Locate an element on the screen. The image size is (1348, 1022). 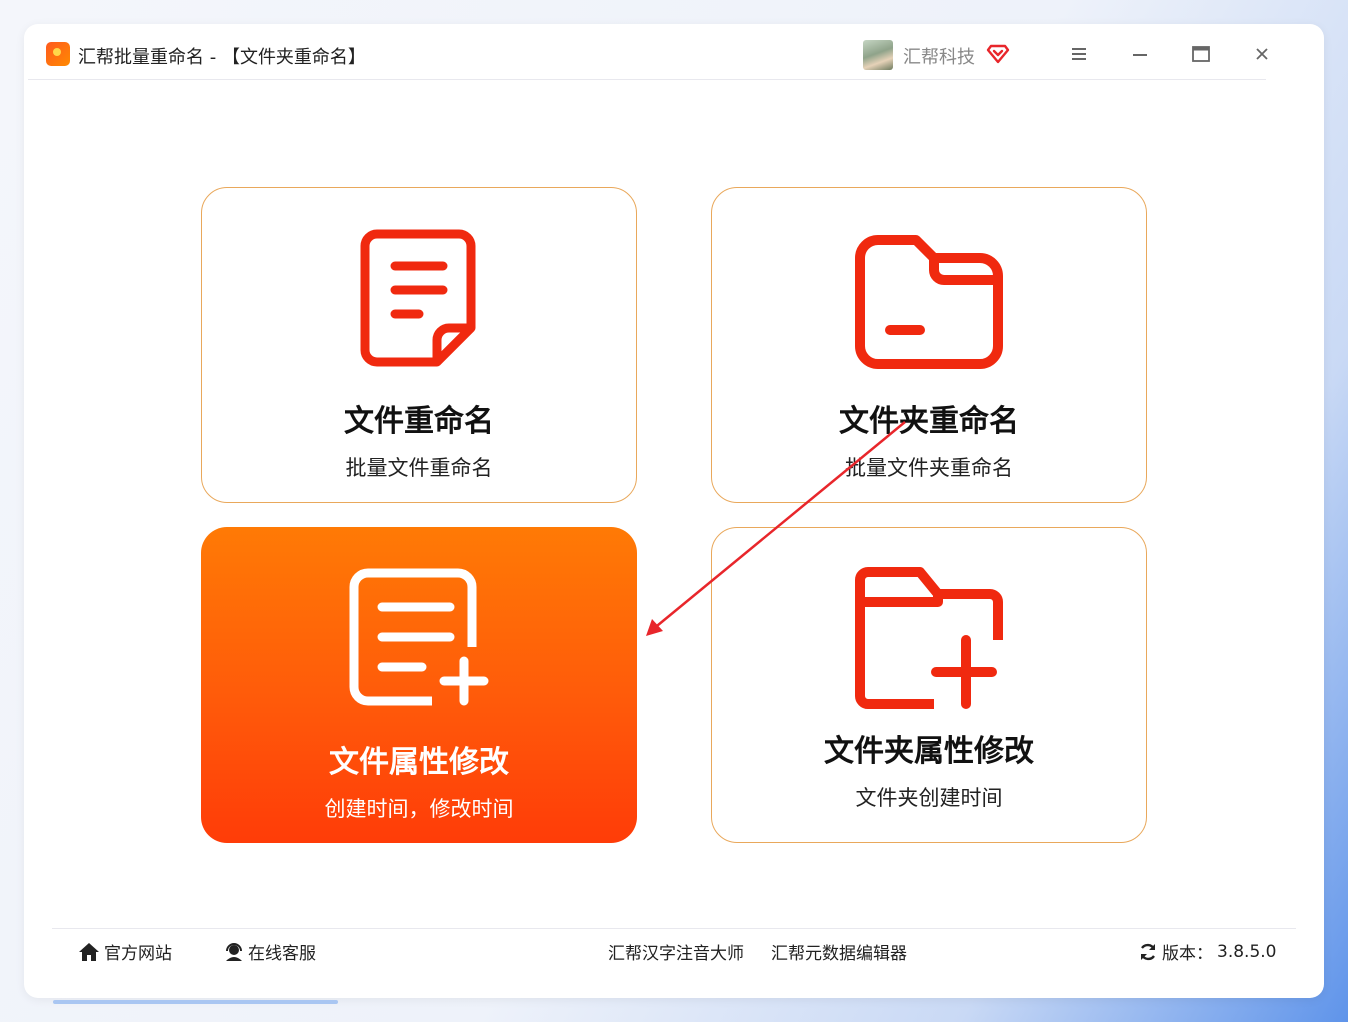
annotation-arrow is located at coordinates (776, 528).